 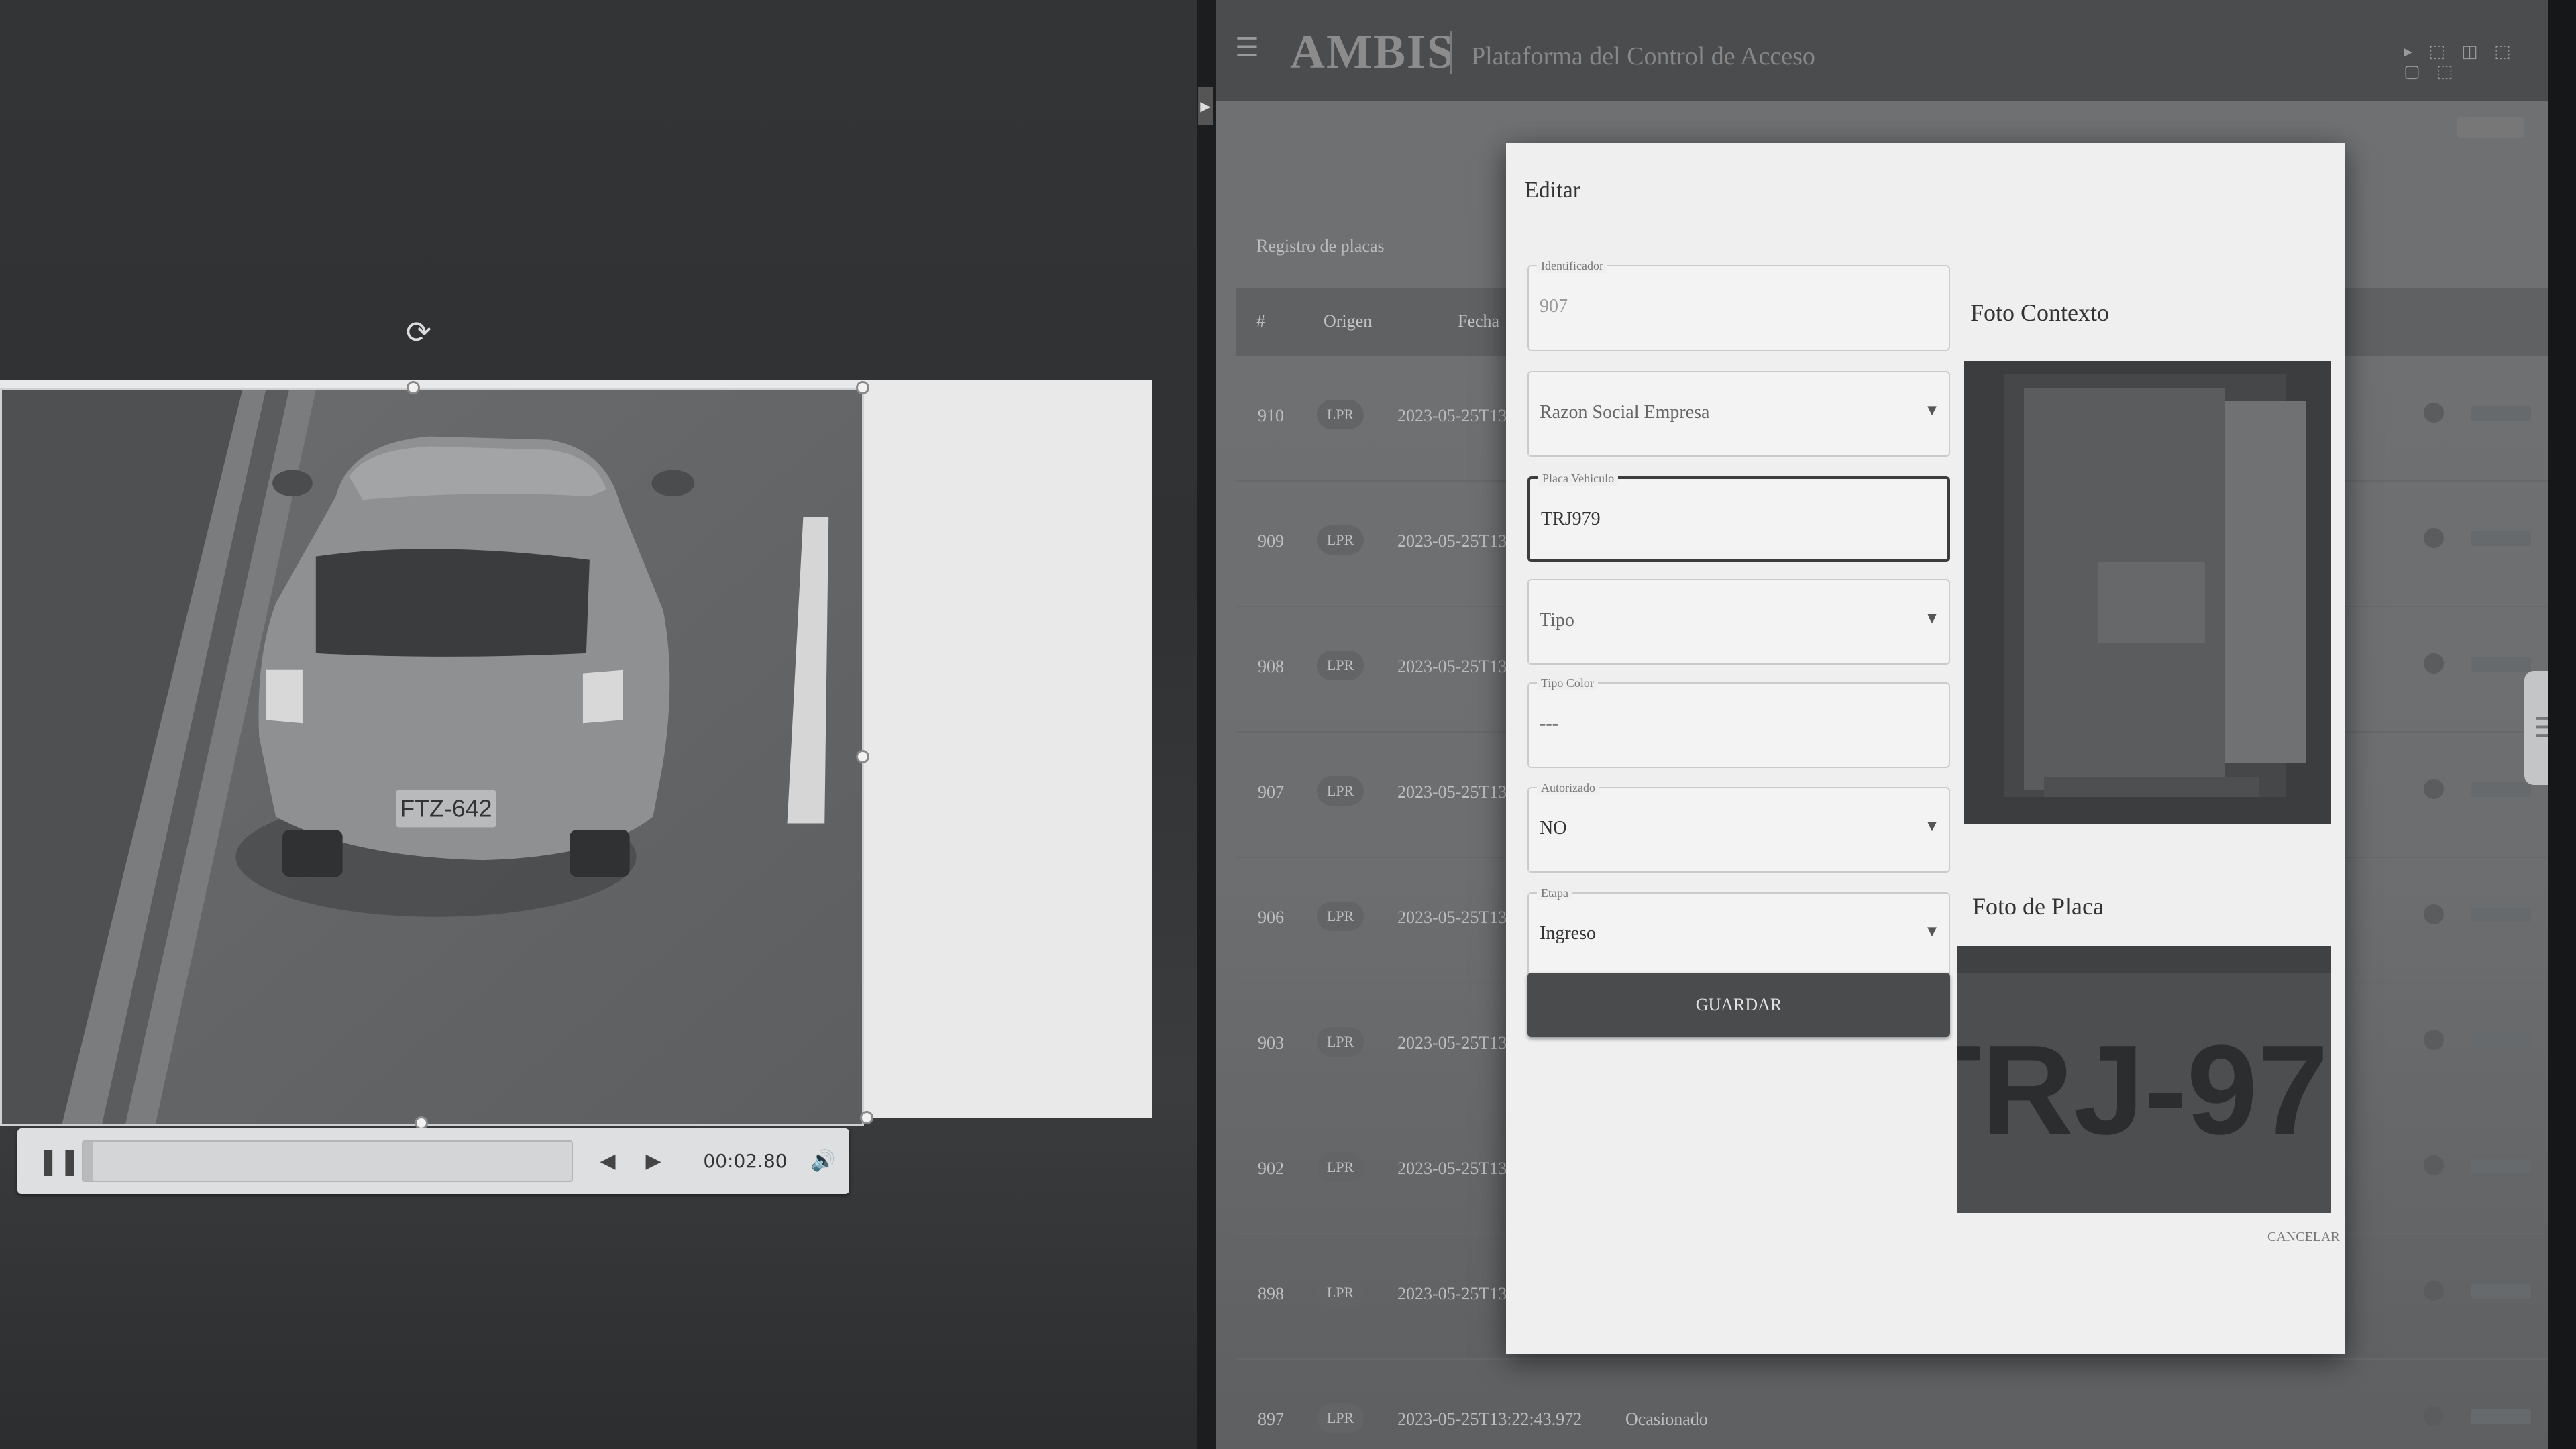 What do you see at coordinates (1271, 1043) in the screenshot?
I see `row-id: 903` at bounding box center [1271, 1043].